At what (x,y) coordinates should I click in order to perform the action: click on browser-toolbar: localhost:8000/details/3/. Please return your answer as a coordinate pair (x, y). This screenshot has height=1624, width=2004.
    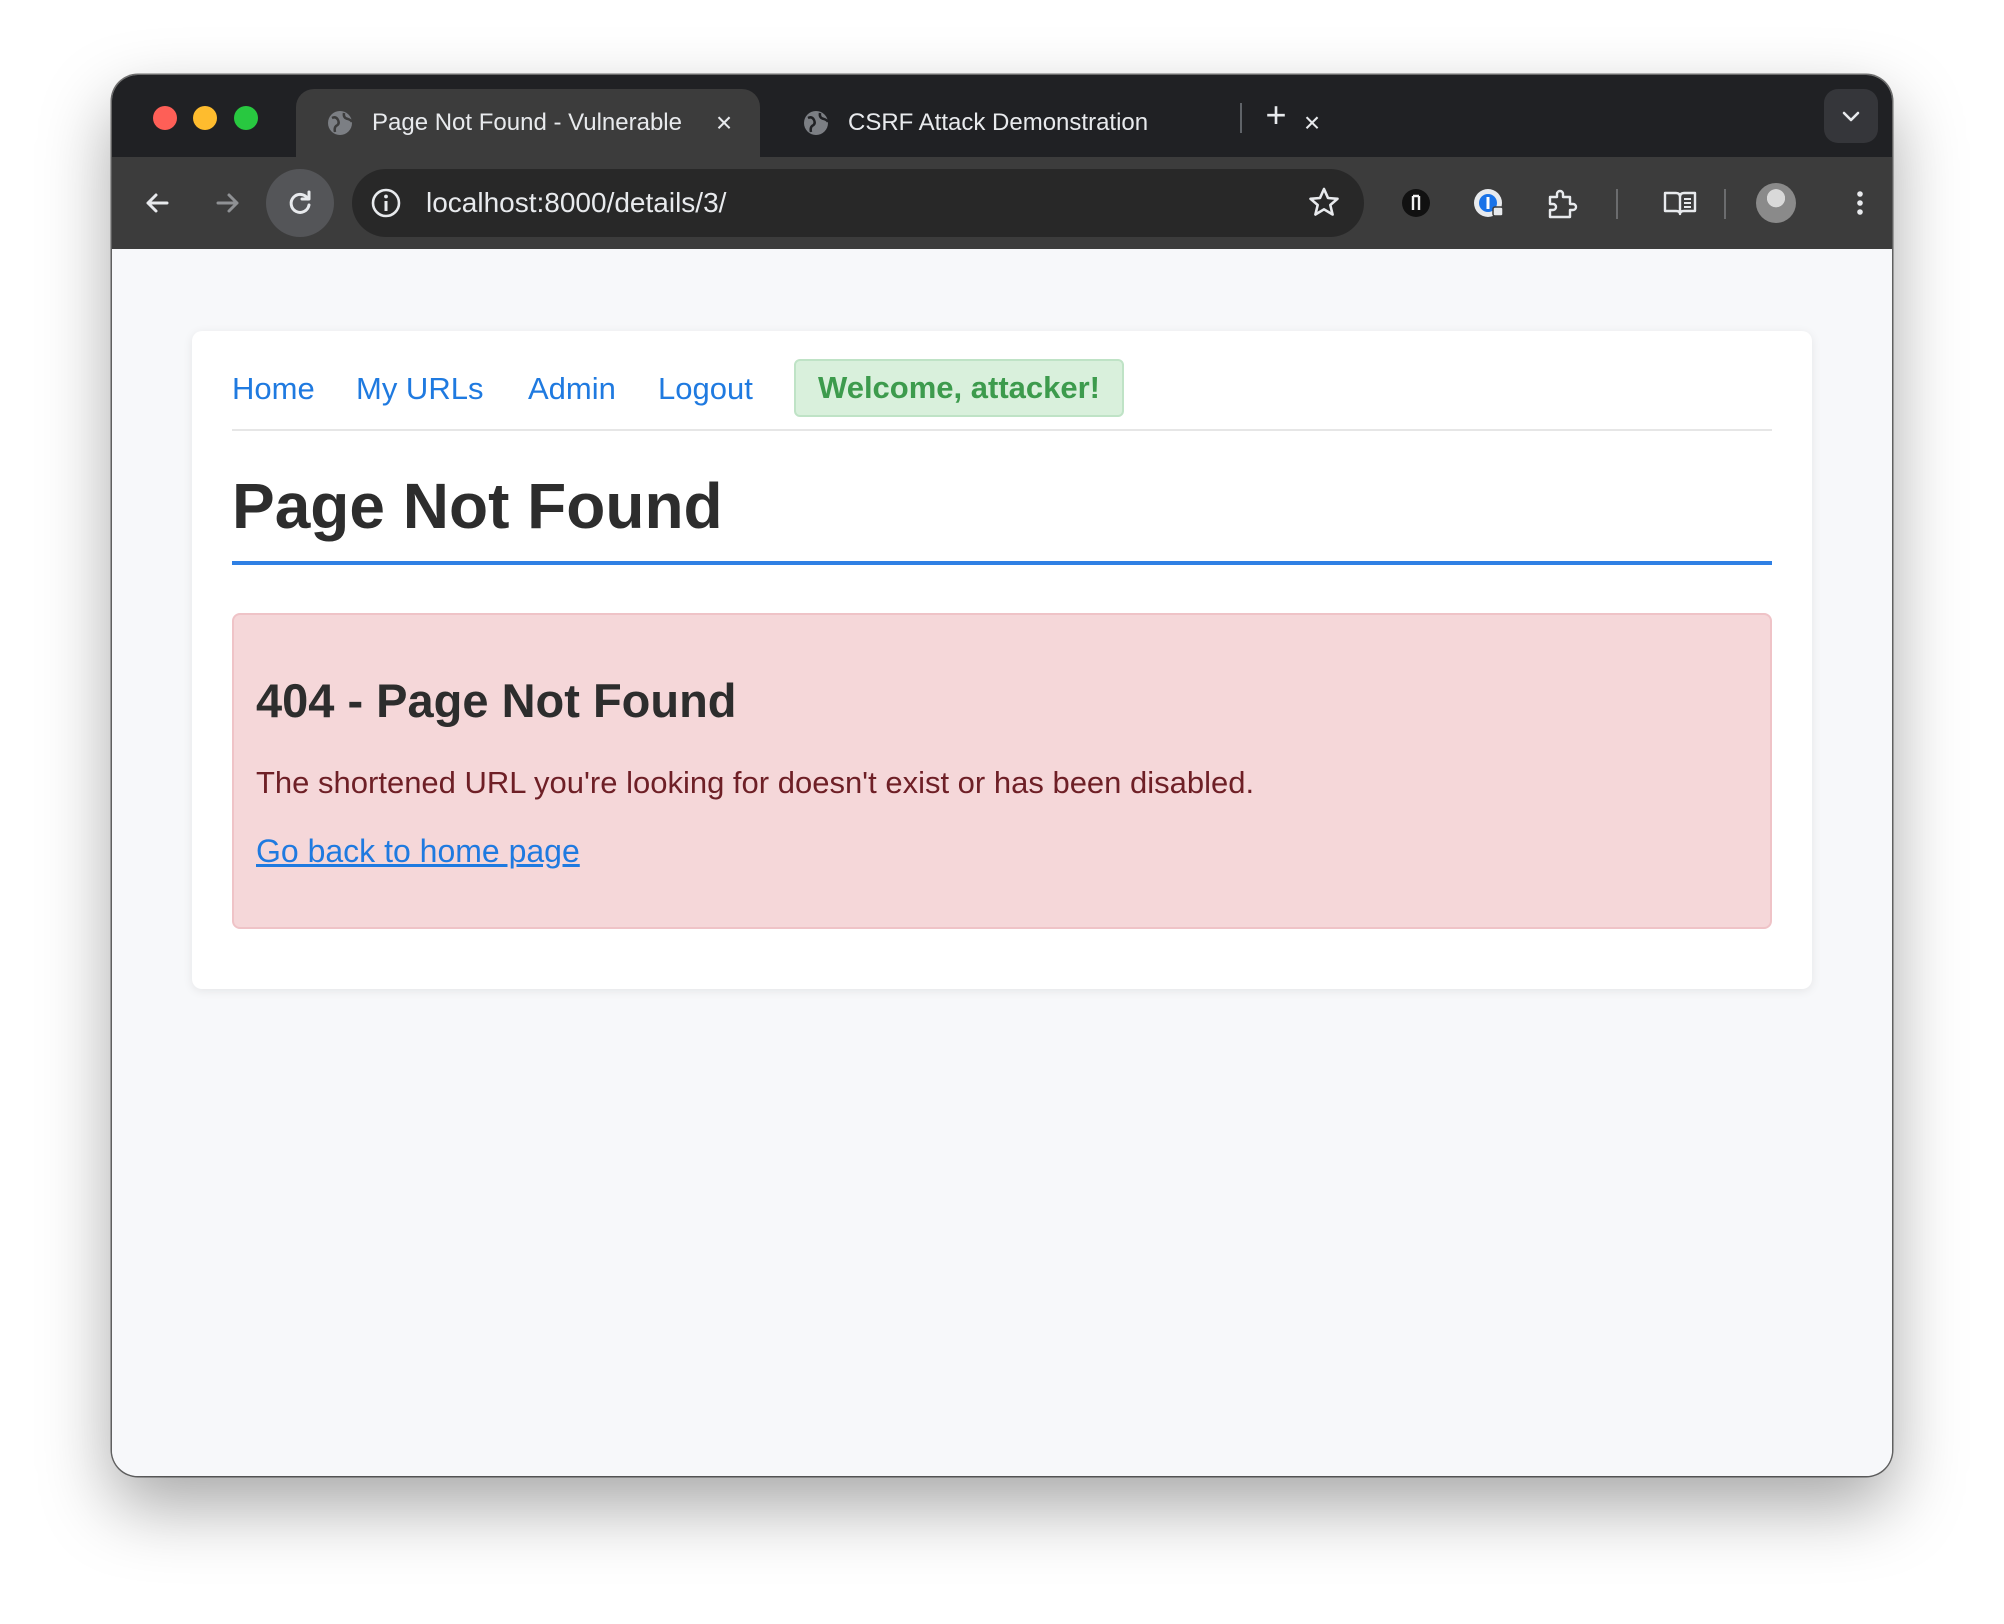
    Looking at the image, I should click on (1002, 203).